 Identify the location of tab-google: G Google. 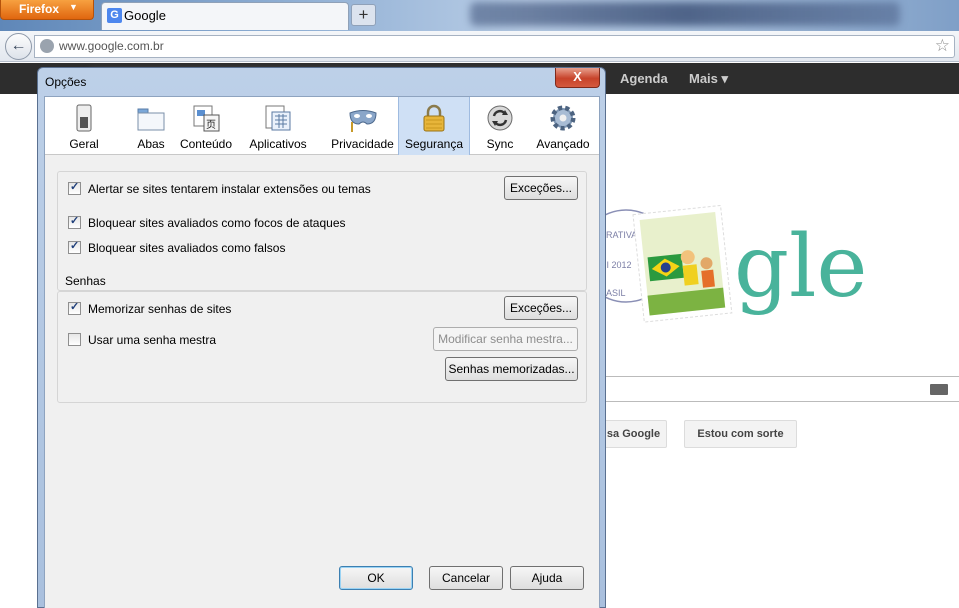
(225, 16).